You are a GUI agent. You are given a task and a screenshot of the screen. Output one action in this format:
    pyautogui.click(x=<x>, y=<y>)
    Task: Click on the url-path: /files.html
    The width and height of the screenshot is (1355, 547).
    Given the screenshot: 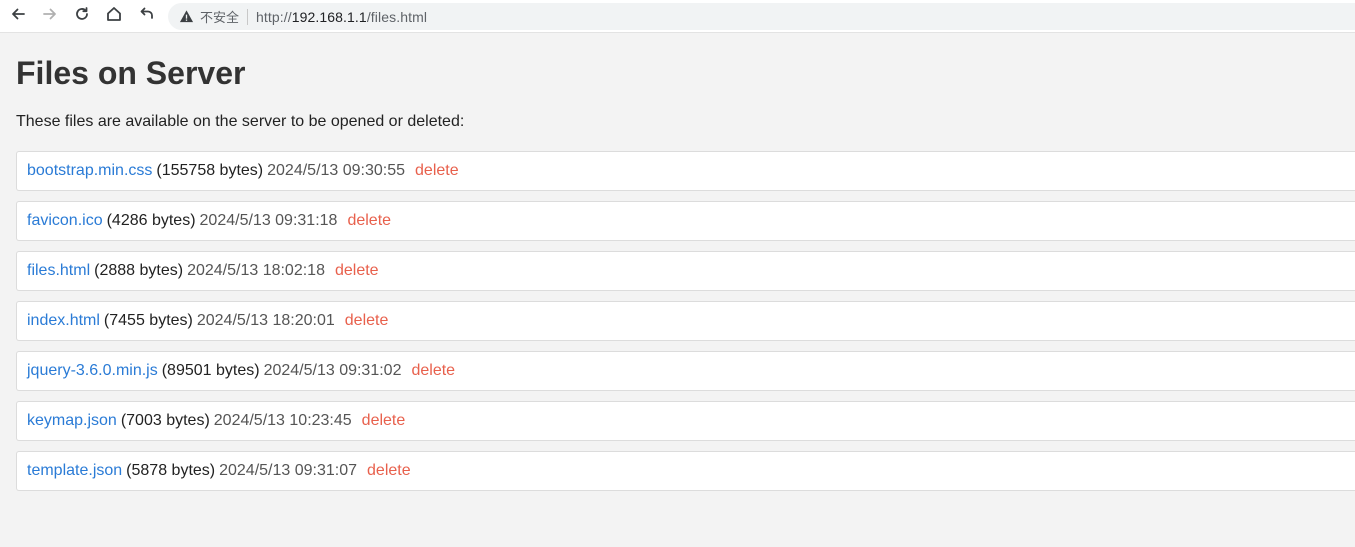 What is the action you would take?
    pyautogui.click(x=397, y=16)
    